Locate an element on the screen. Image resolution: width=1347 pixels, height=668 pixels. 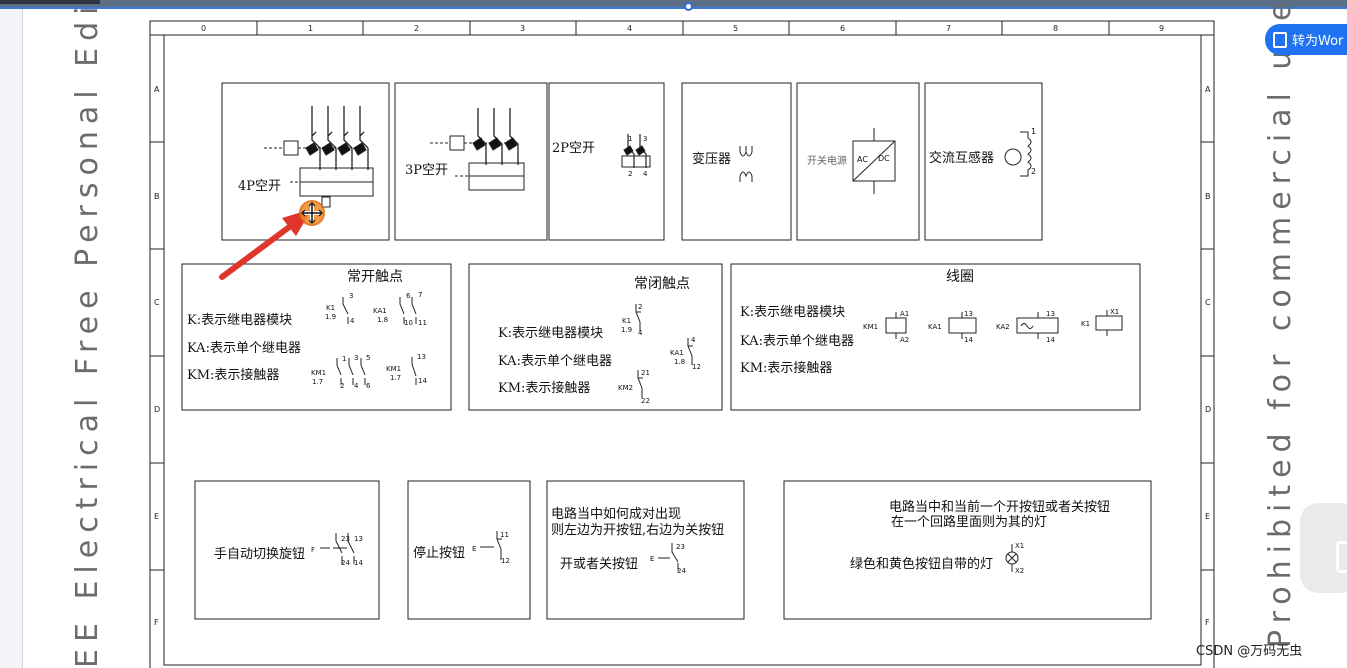
breaker-4p-label: 4P空开 is located at coordinates (259, 186).